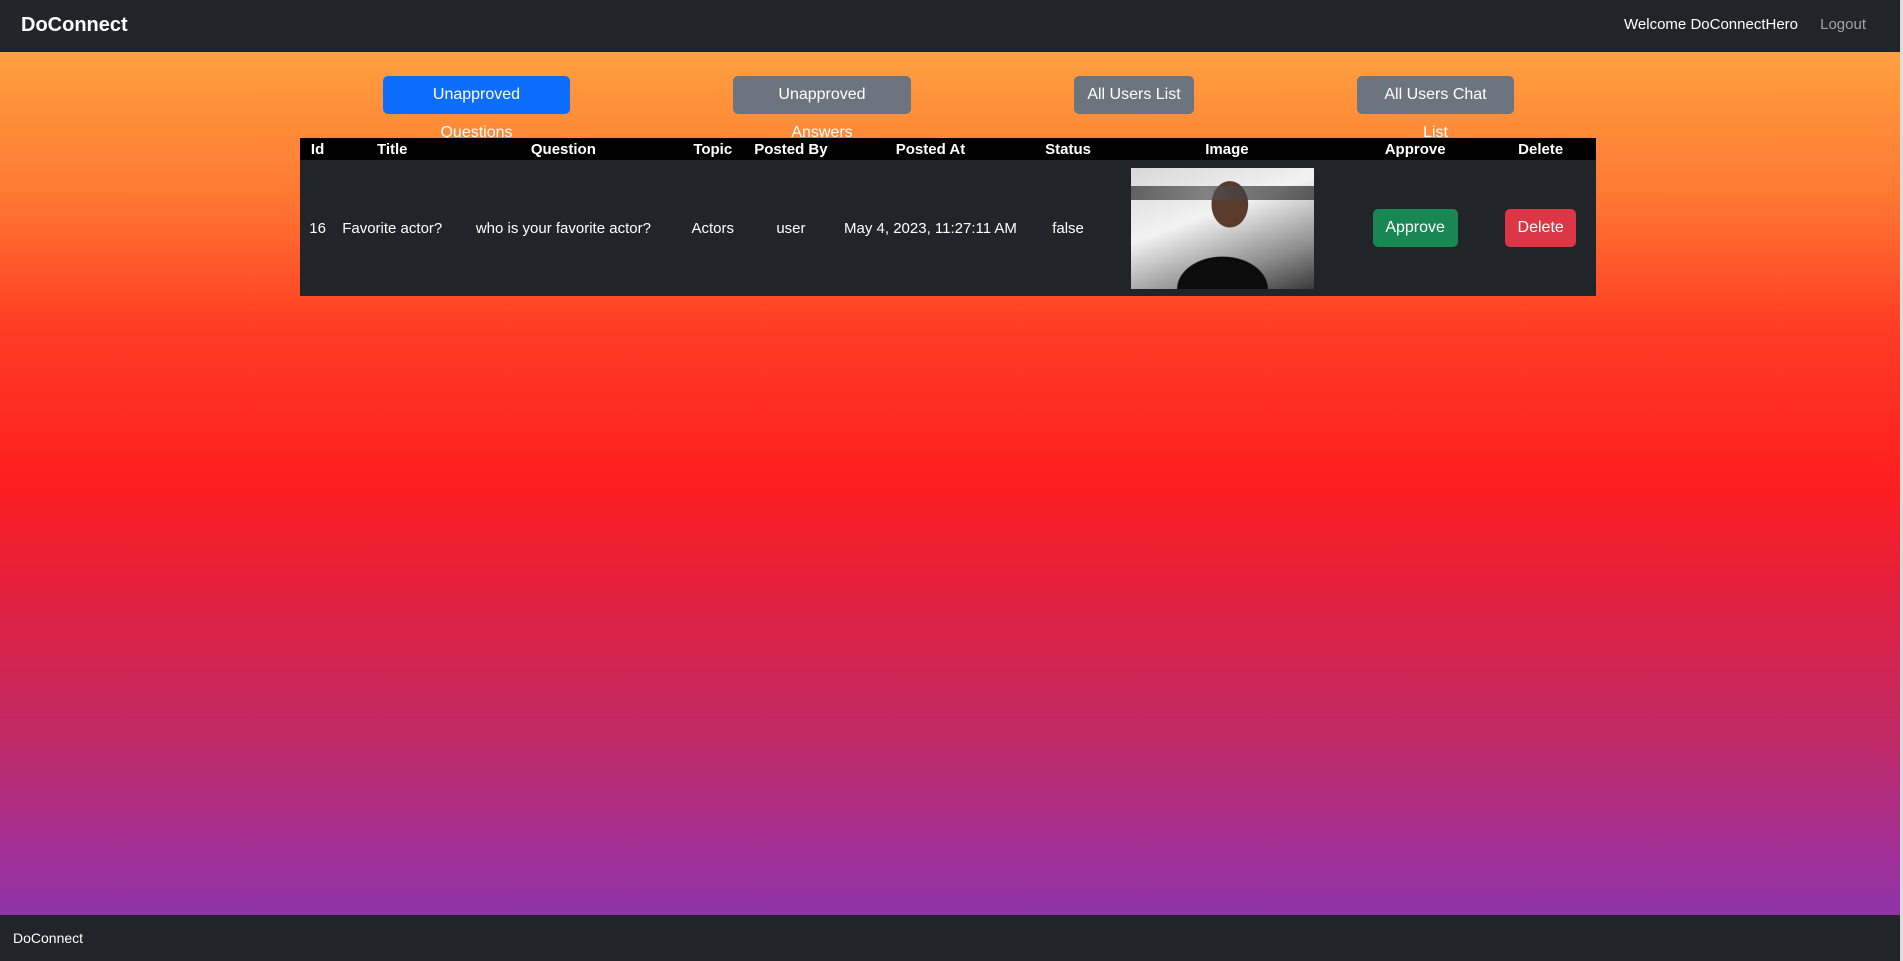 The height and width of the screenshot is (961, 1903). Describe the element at coordinates (930, 228) in the screenshot. I see `cell-posted-at: May 4, 2023, 11:27:11 AM` at that location.